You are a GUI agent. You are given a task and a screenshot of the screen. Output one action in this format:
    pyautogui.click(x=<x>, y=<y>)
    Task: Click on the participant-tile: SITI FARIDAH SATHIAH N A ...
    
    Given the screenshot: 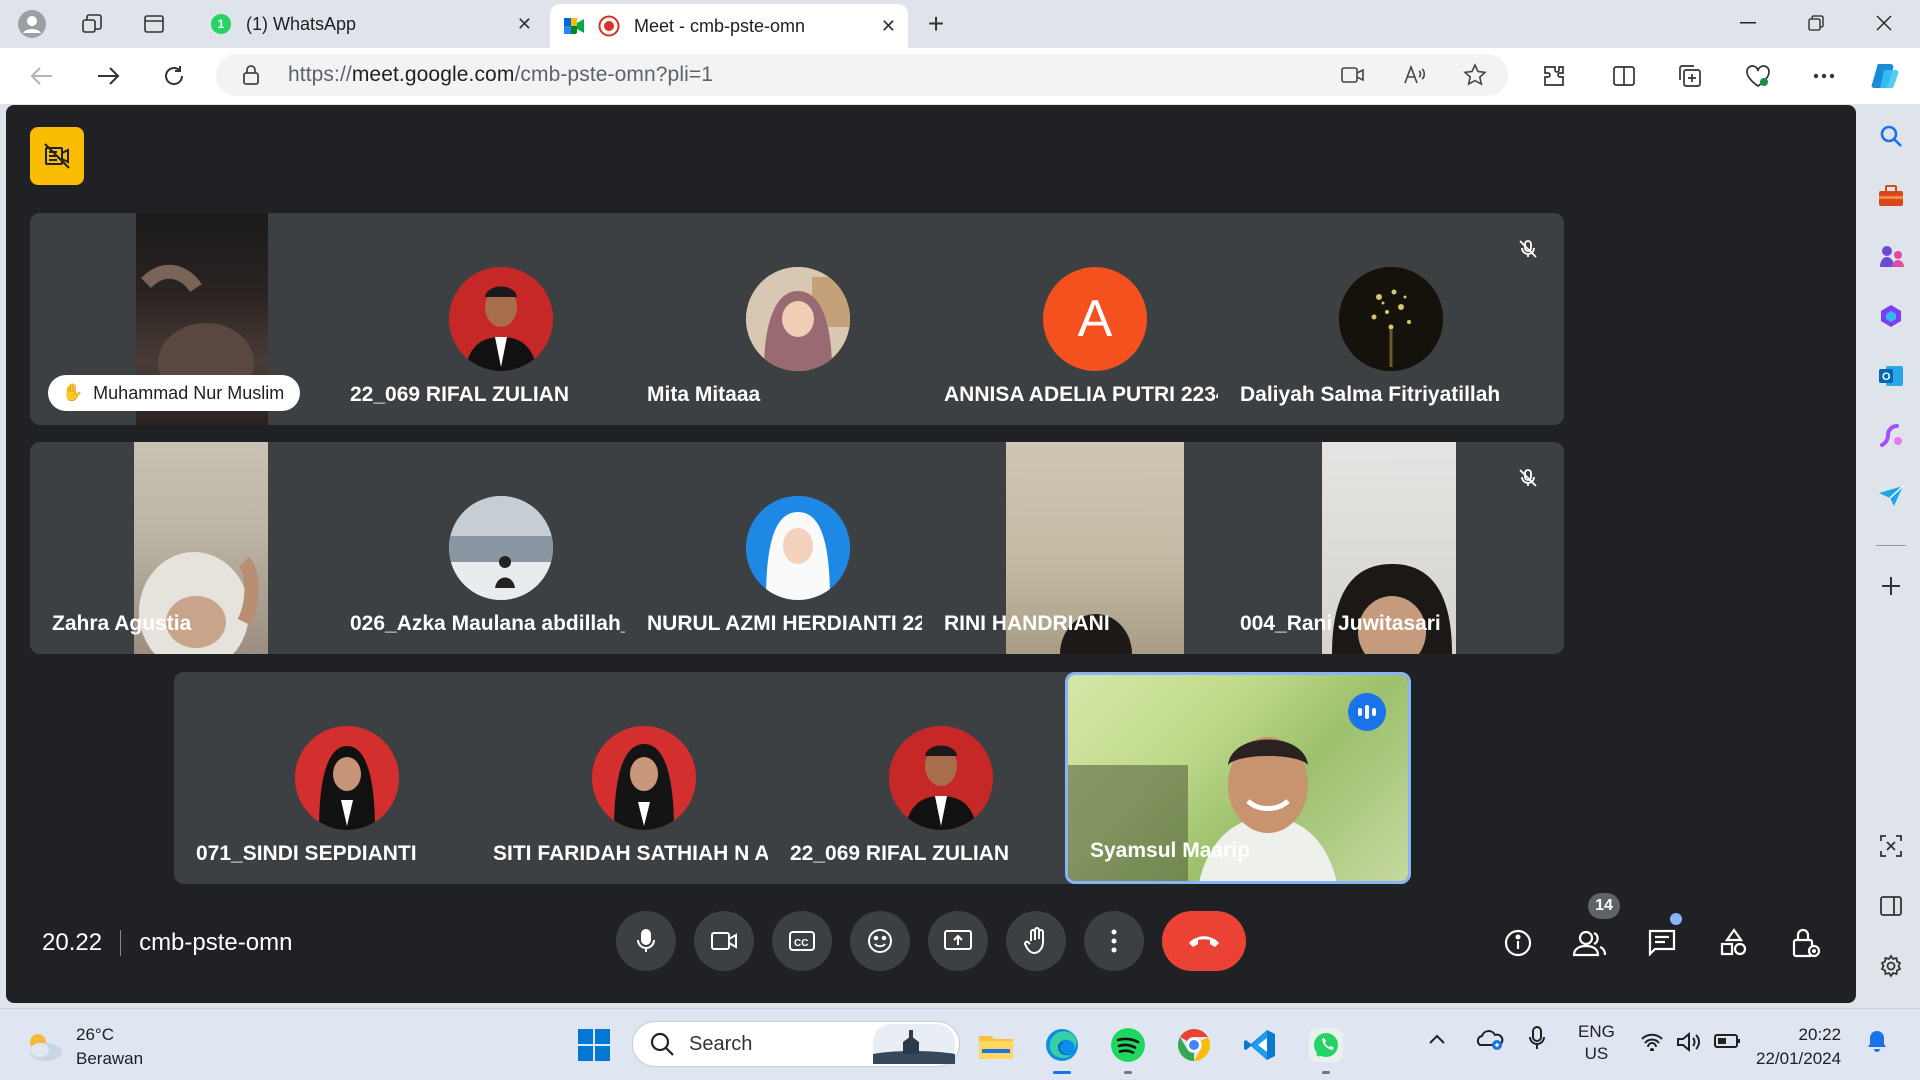 What is the action you would take?
    pyautogui.click(x=644, y=778)
    